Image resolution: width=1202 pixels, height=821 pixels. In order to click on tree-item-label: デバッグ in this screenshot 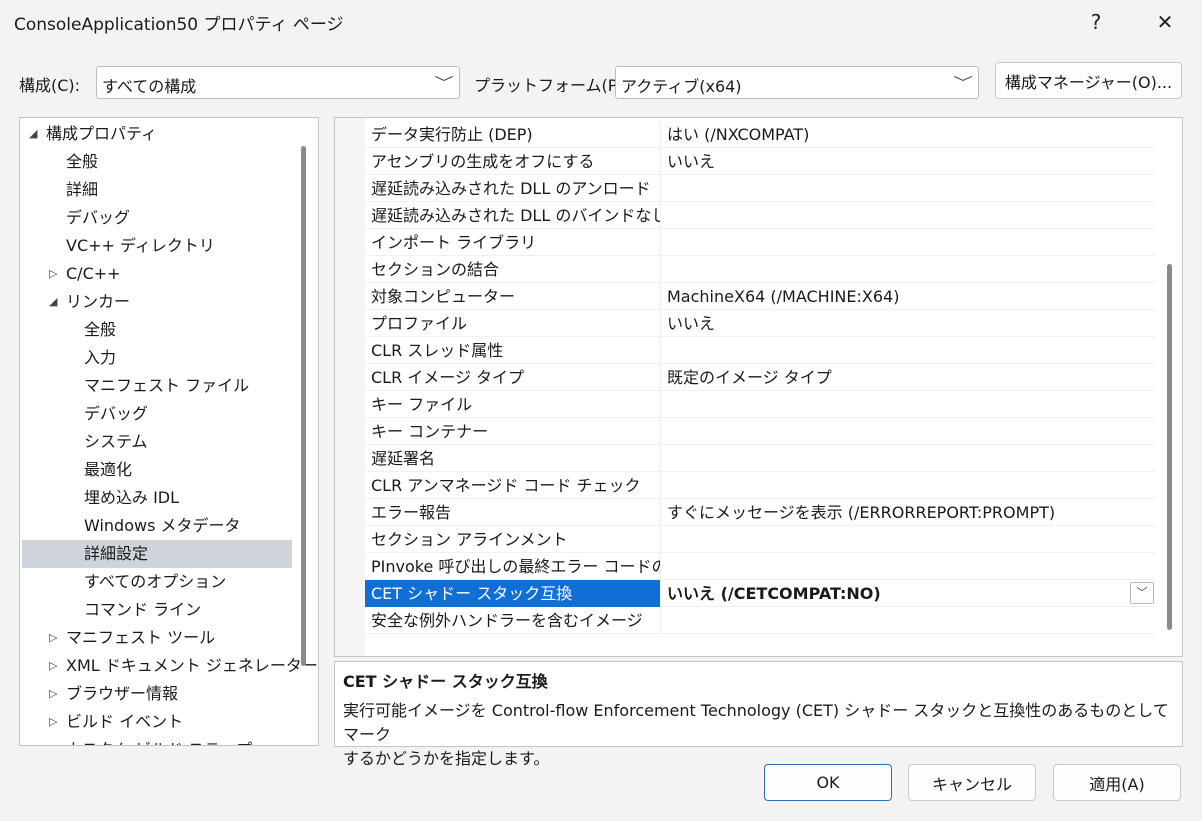, I will do `click(116, 413)`.